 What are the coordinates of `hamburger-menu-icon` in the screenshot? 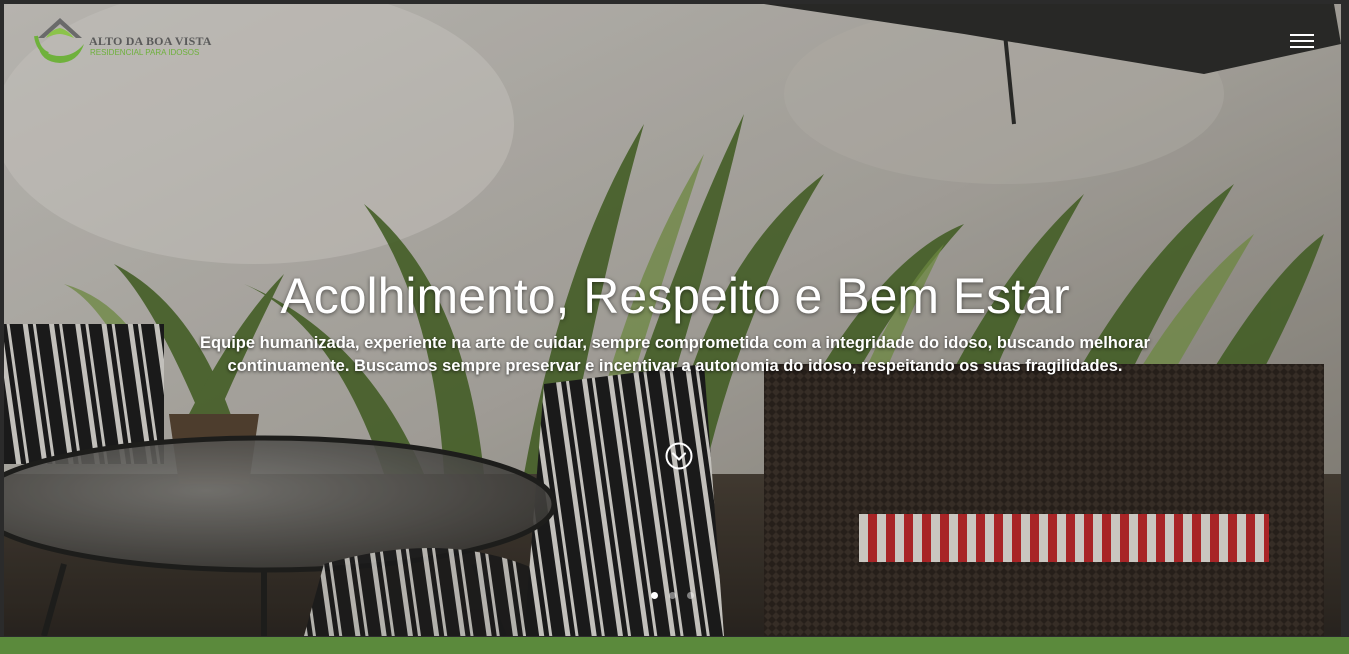 It's located at (1302, 41).